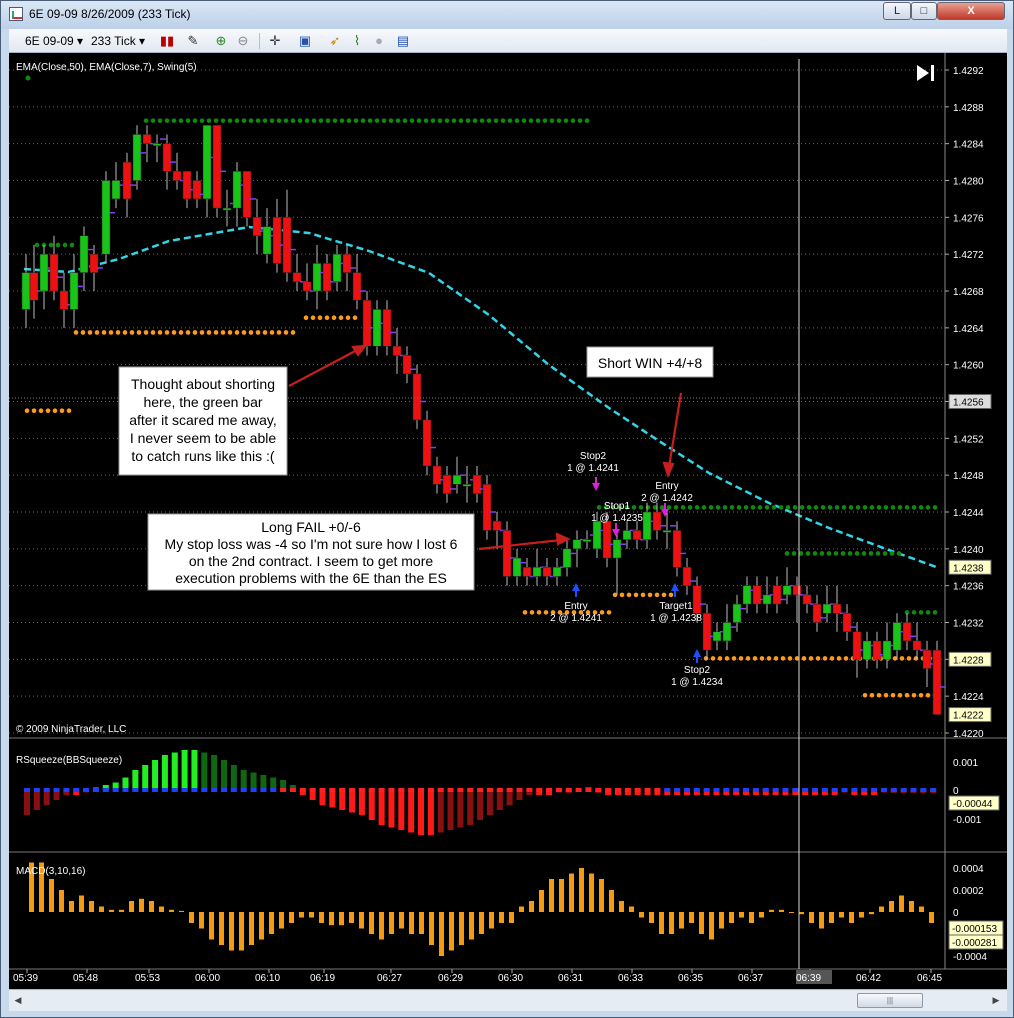  I want to click on data-box-icon: ▤, so click(403, 41).